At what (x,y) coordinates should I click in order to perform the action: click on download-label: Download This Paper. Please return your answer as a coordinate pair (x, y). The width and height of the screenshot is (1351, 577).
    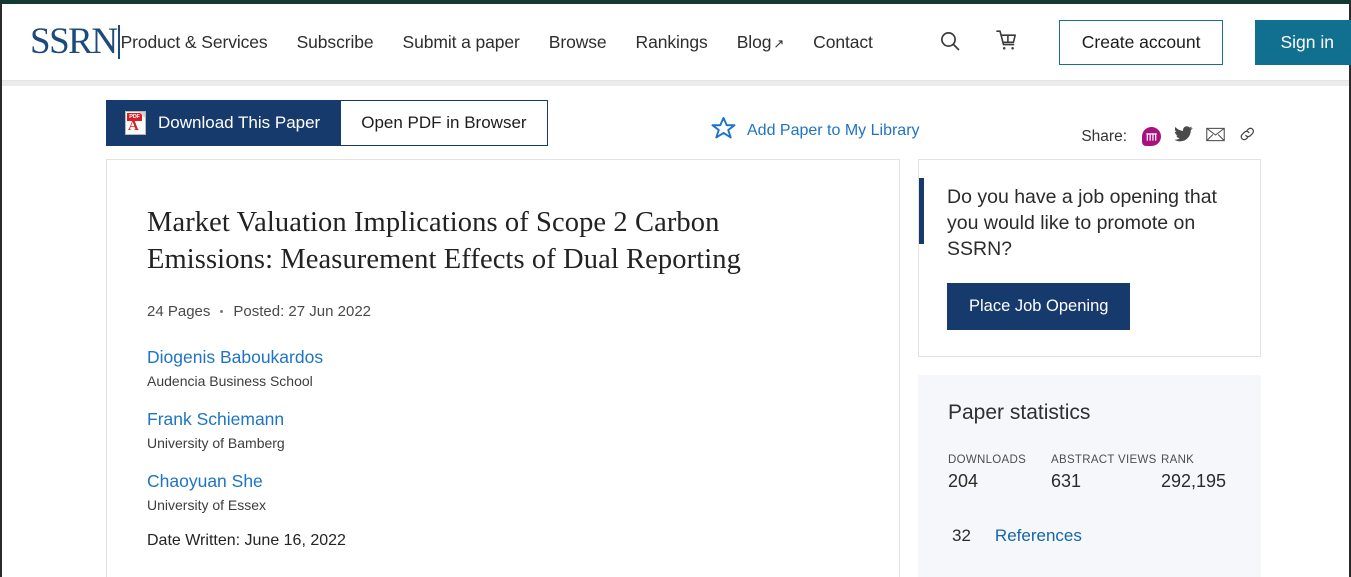
    Looking at the image, I should click on (239, 122).